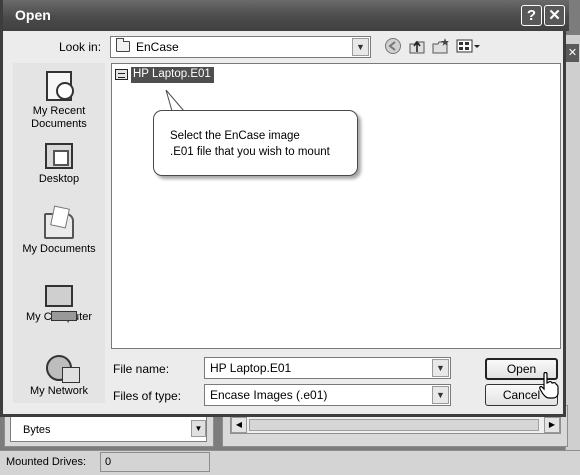  I want to click on back-icon, so click(393, 47).